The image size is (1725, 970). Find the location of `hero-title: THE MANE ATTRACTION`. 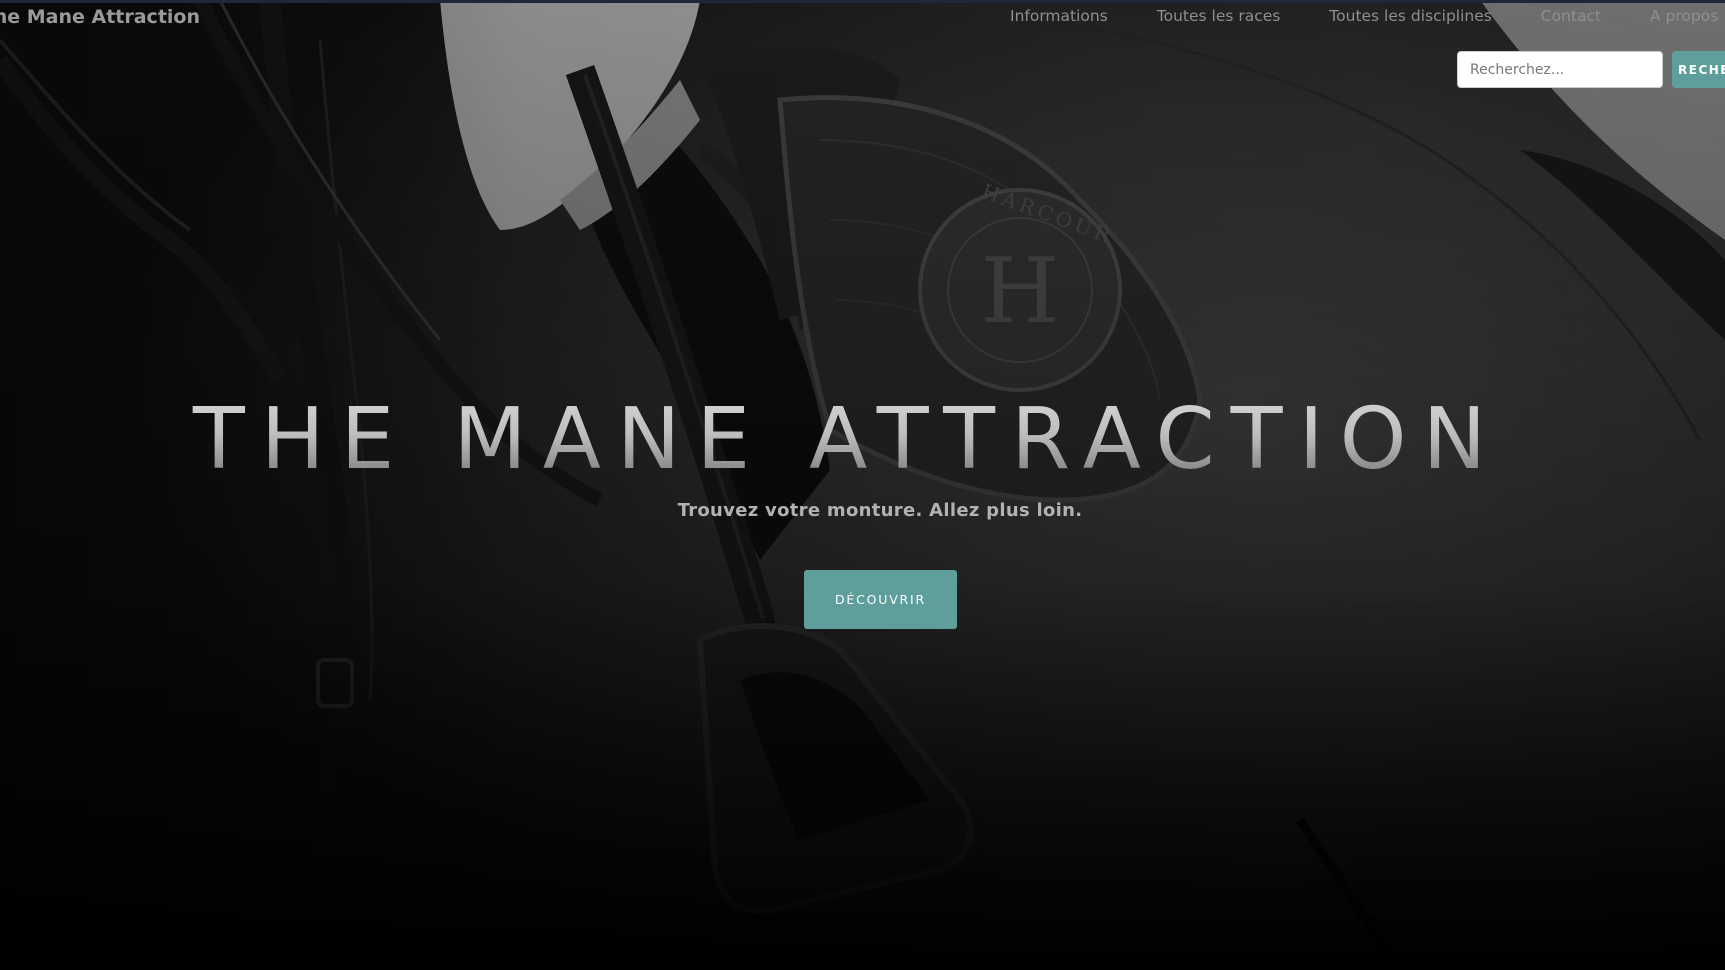

hero-title: THE MANE ATTRACTION is located at coordinates (862, 440).